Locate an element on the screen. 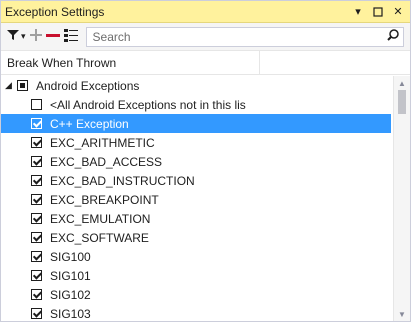 Image resolution: width=411 pixels, height=322 pixels. search-box is located at coordinates (244, 36).